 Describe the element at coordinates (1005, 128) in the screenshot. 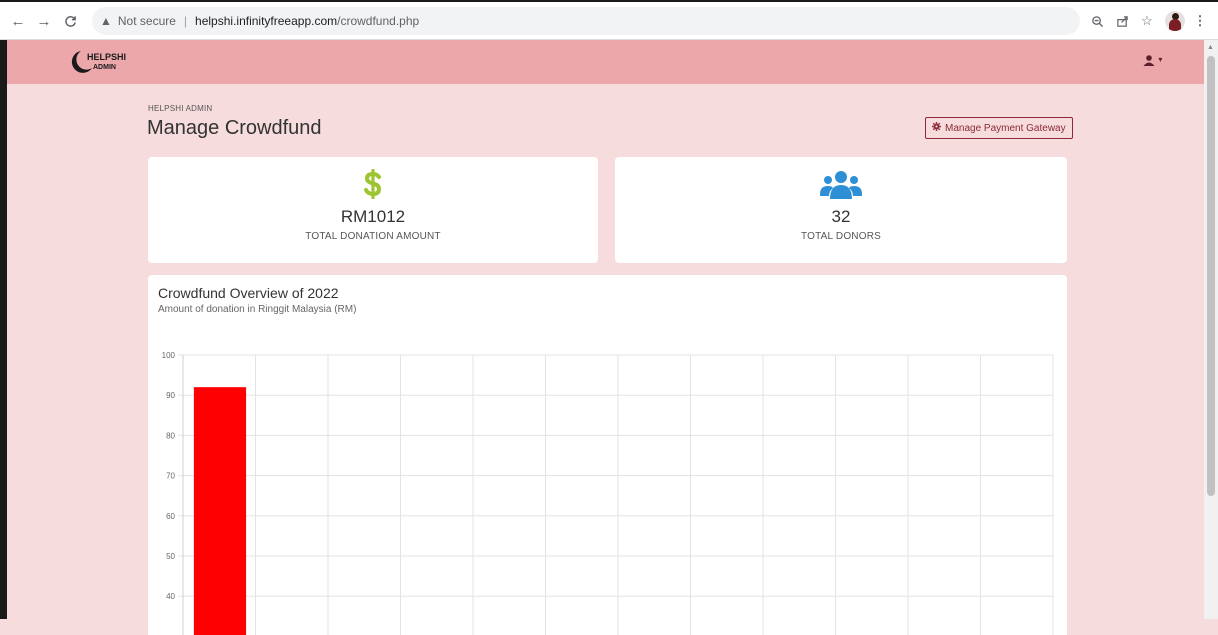

I see `manage-payment-gateway-label: Manage Payment Gateway` at that location.